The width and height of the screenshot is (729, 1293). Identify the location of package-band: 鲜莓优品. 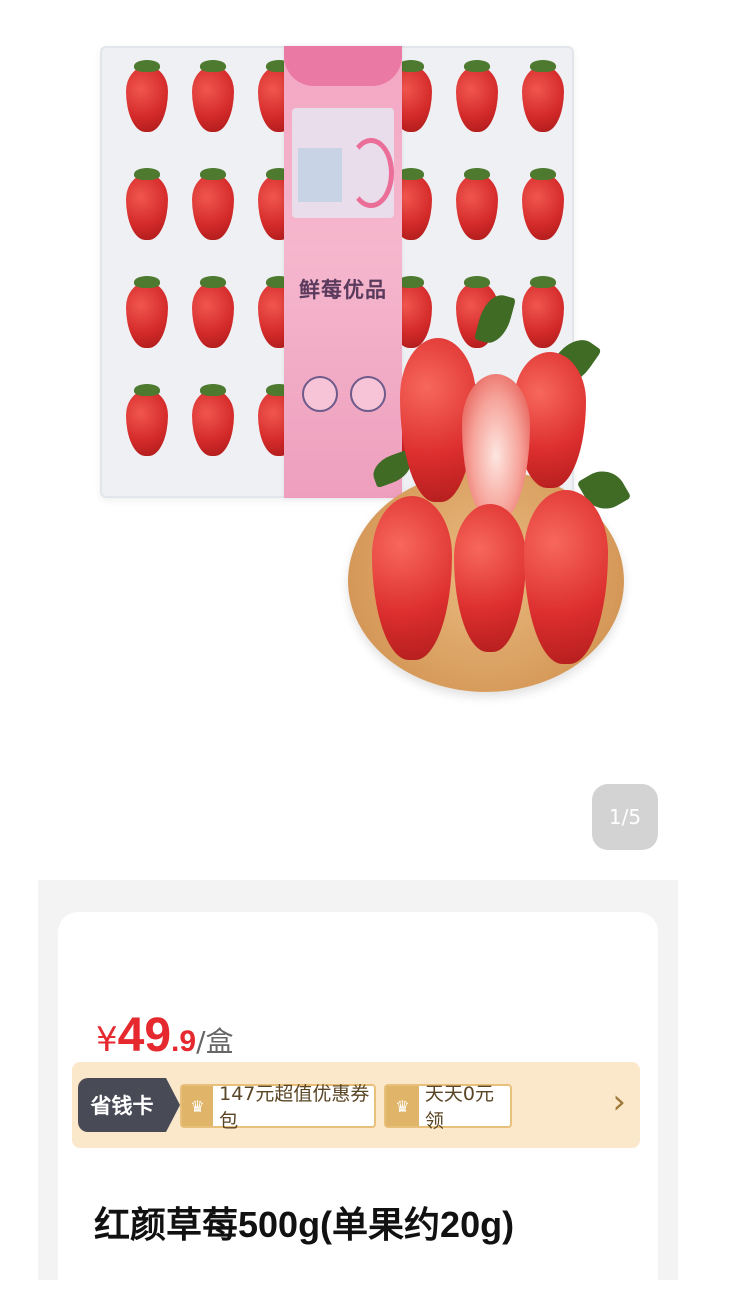
(343, 272).